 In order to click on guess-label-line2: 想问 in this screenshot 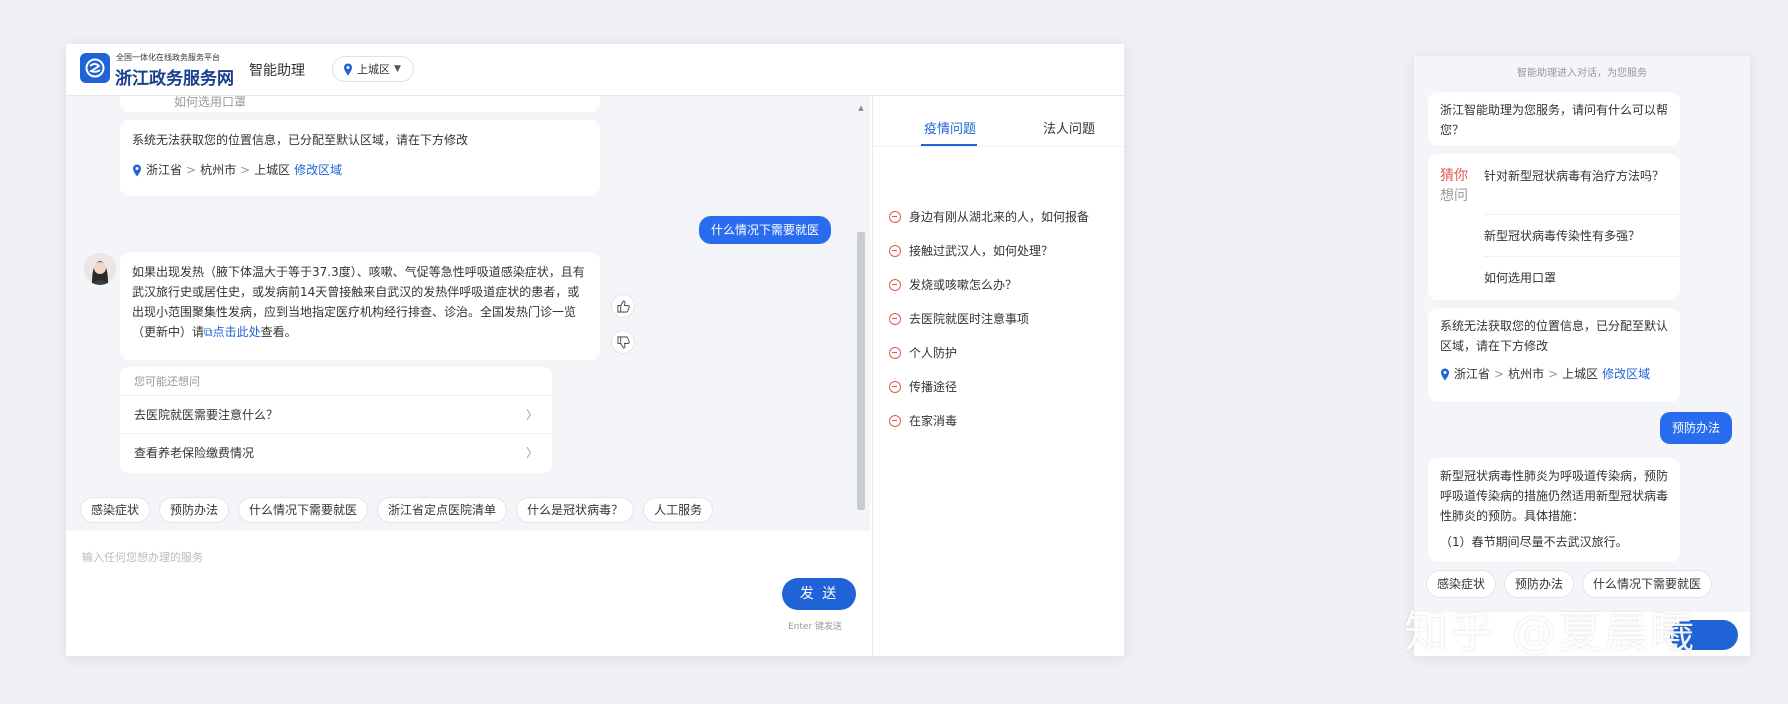, I will do `click(1454, 196)`.